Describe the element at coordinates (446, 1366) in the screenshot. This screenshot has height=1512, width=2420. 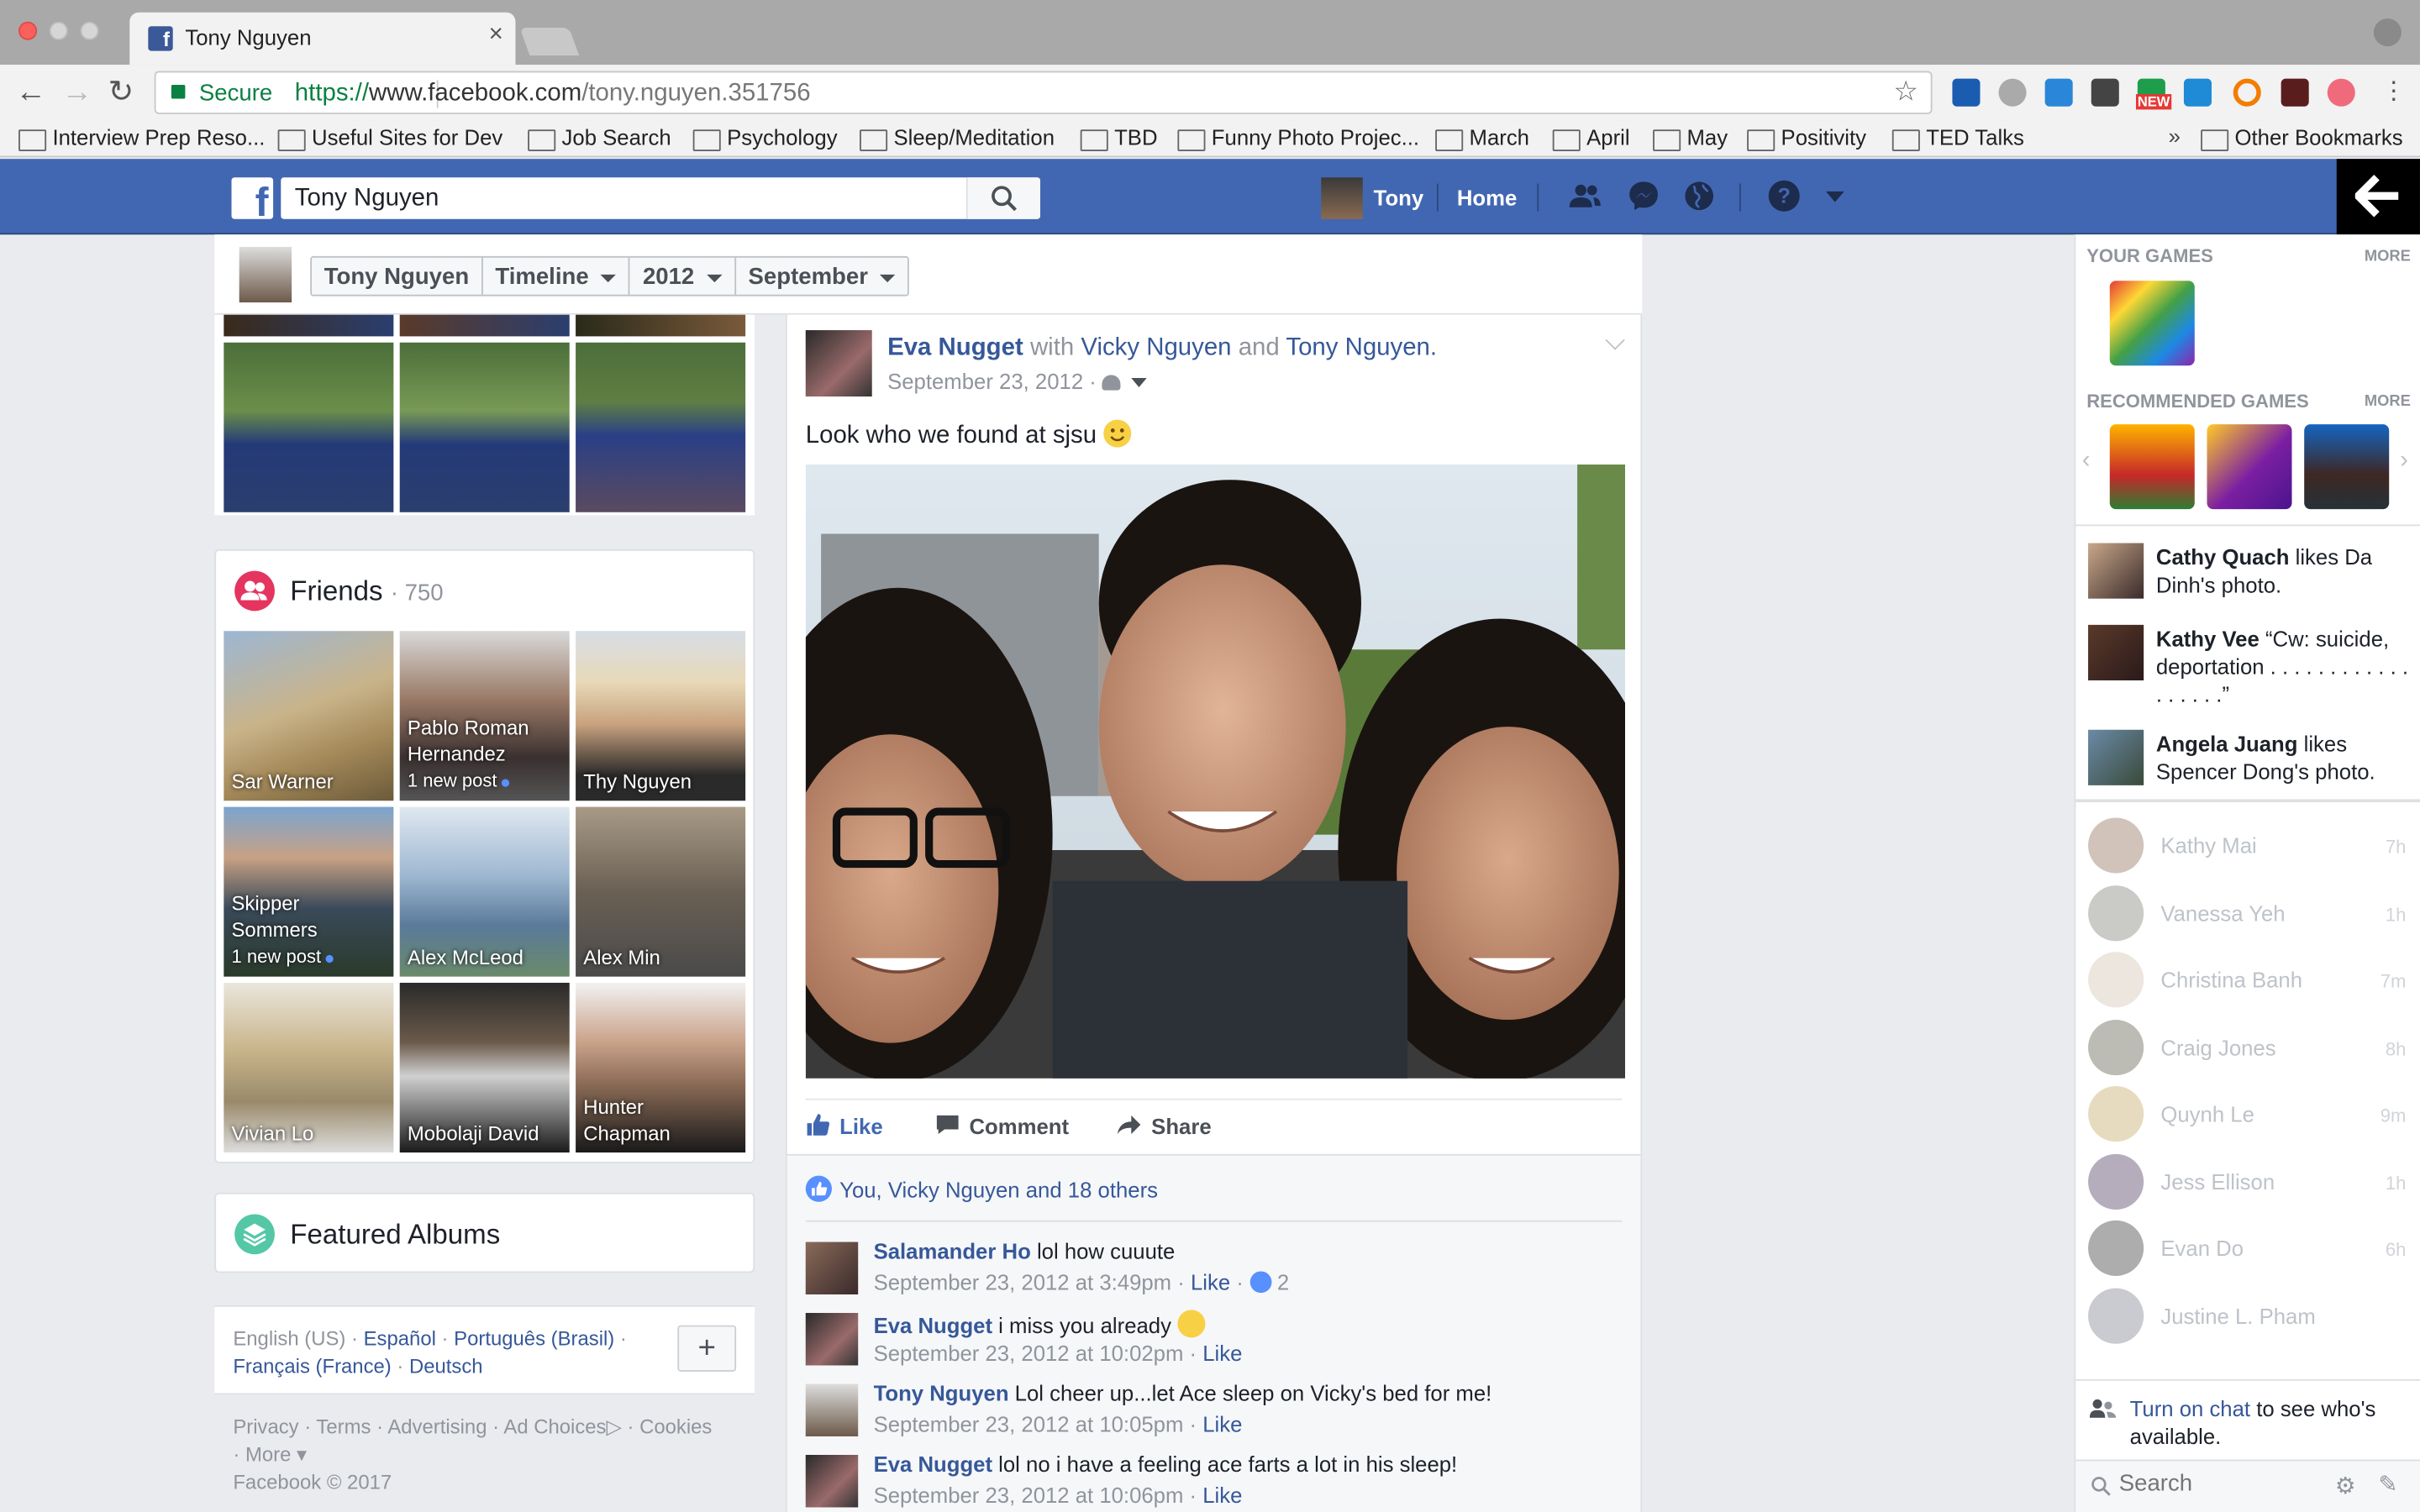
I see `language-link: Deutsch` at that location.